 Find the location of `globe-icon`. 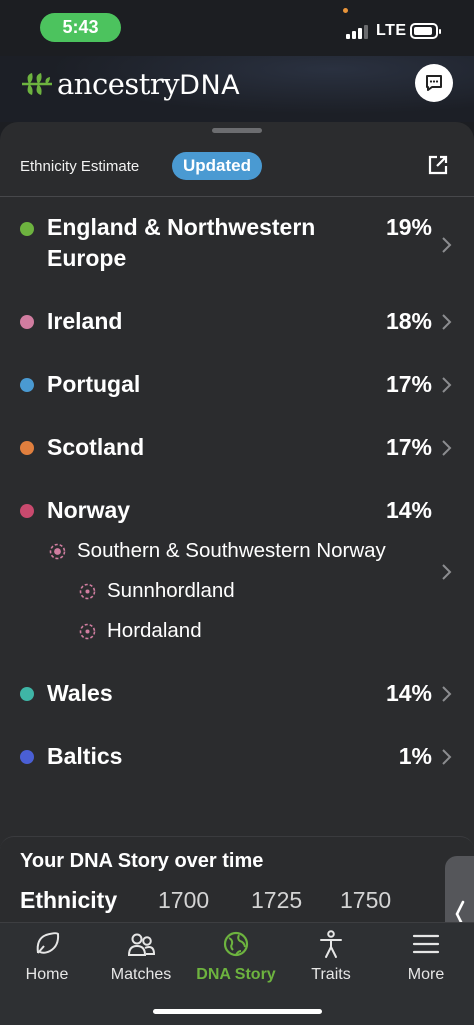

globe-icon is located at coordinates (236, 944).